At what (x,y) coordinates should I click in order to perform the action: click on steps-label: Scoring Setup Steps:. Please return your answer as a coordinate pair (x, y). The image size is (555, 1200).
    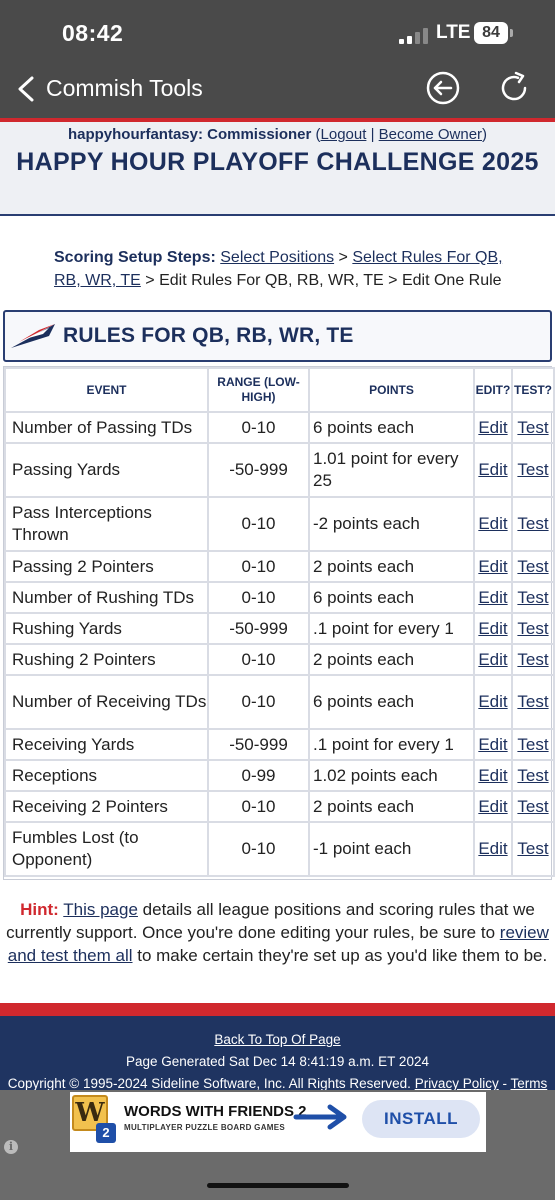
    Looking at the image, I should click on (135, 257).